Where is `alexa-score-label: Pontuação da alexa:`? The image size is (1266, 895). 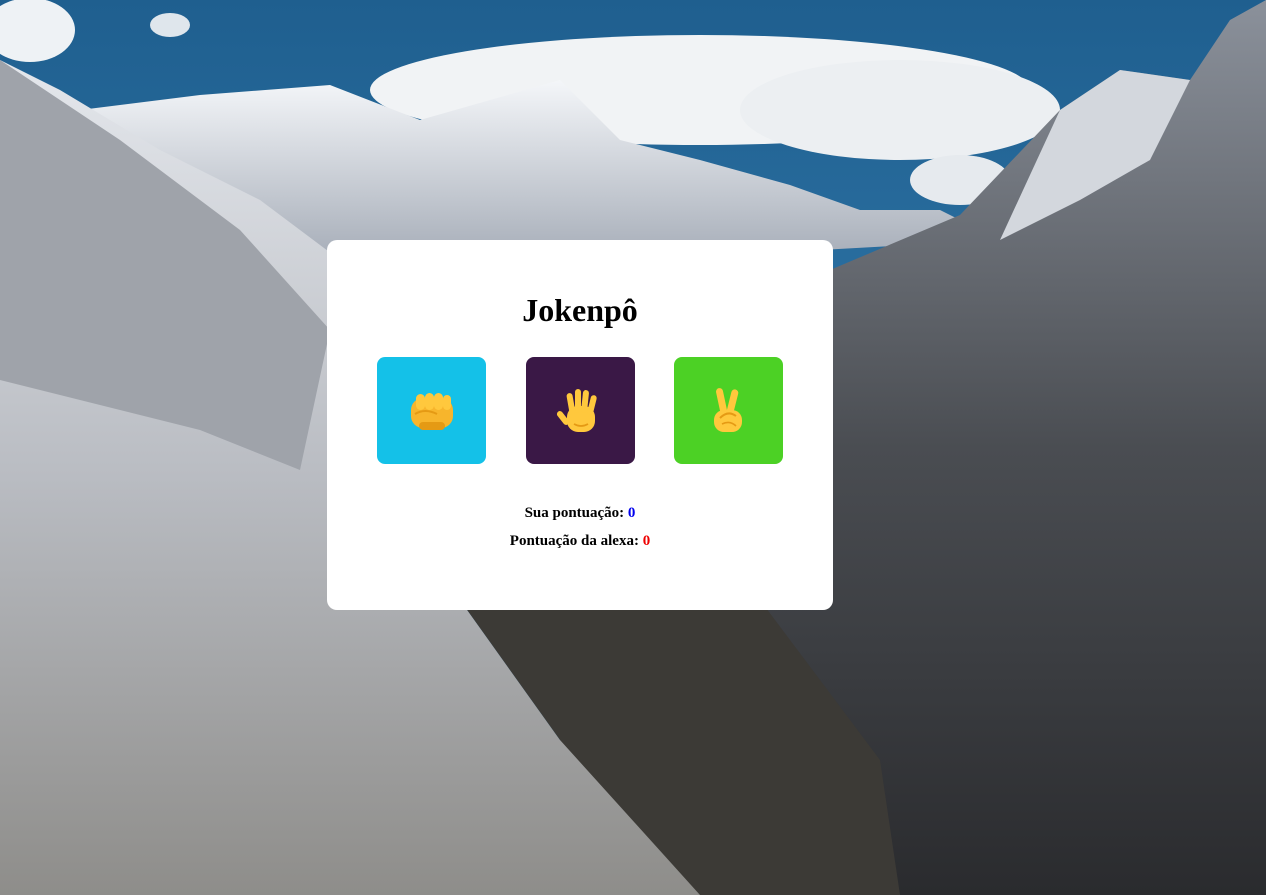
alexa-score-label: Pontuação da alexa: is located at coordinates (574, 541).